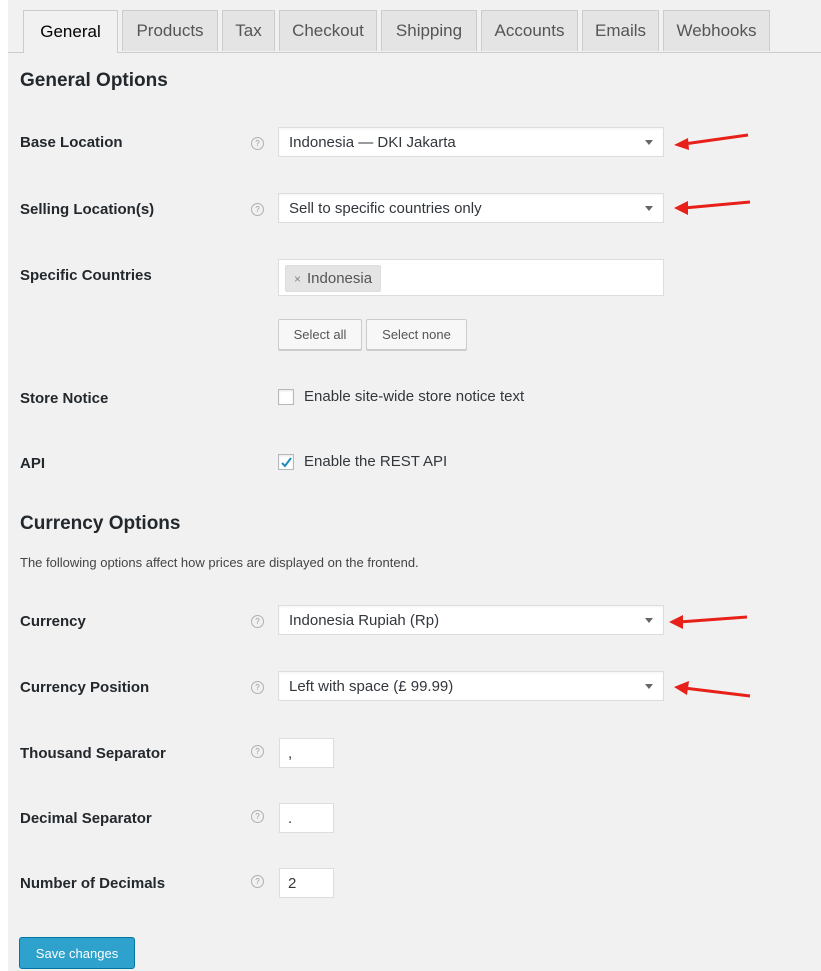  I want to click on specific-countries-input: × Indonesia, so click(471, 277).